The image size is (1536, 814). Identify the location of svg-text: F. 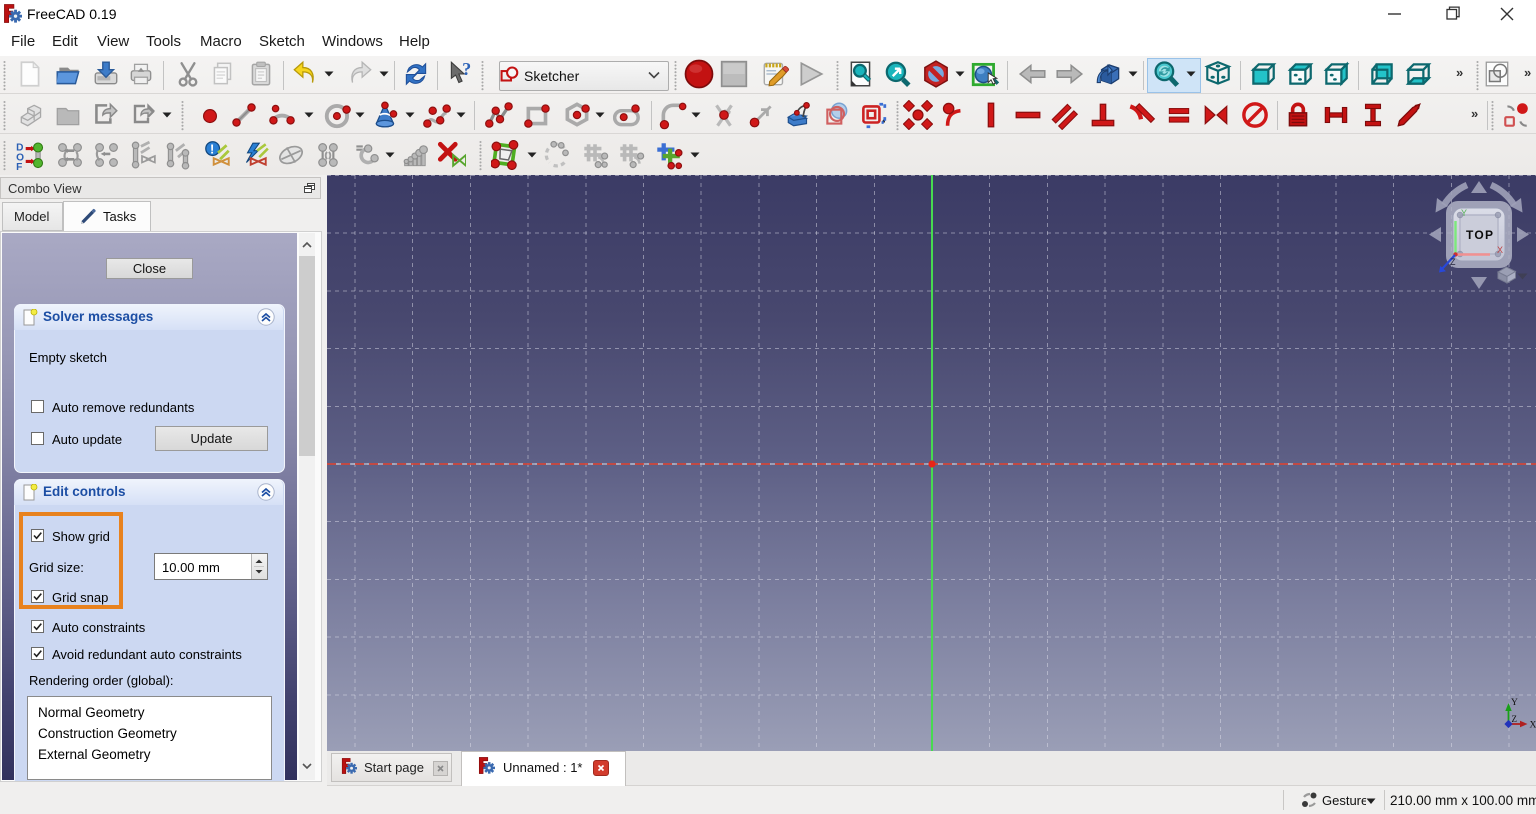
(19, 166).